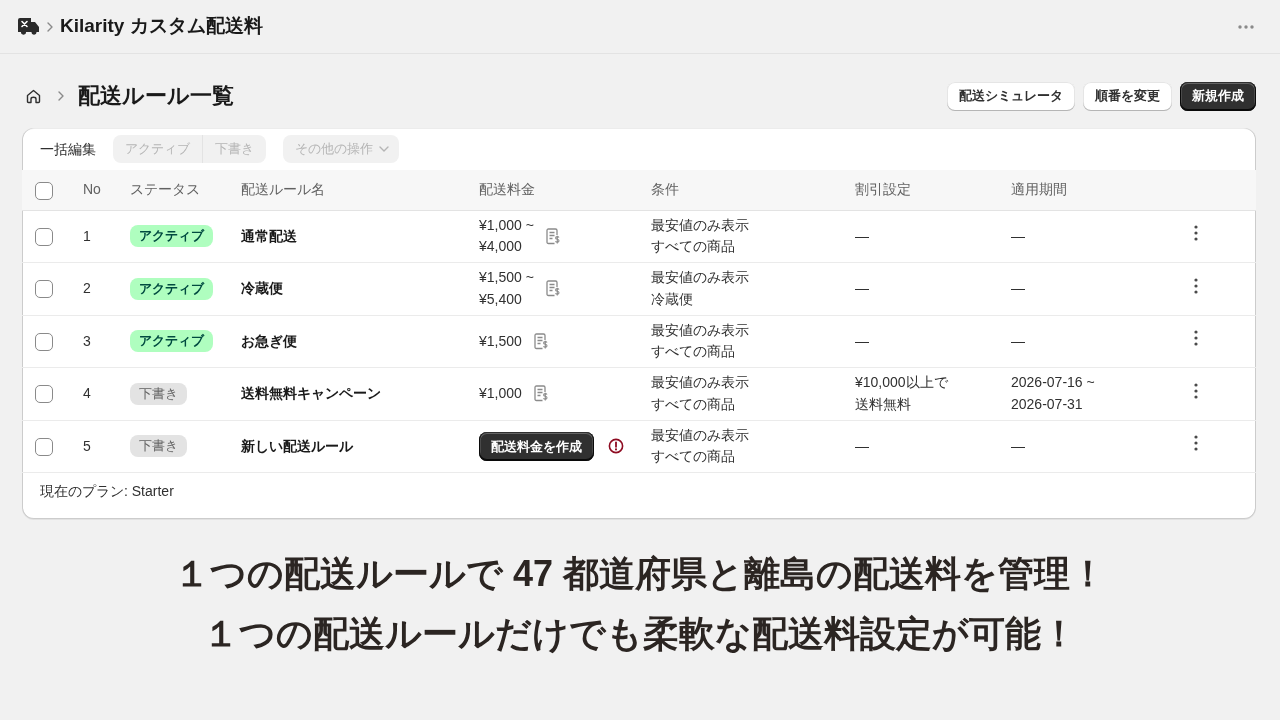 This screenshot has width=1280, height=720. I want to click on create-button: 新規作成, so click(1218, 96).